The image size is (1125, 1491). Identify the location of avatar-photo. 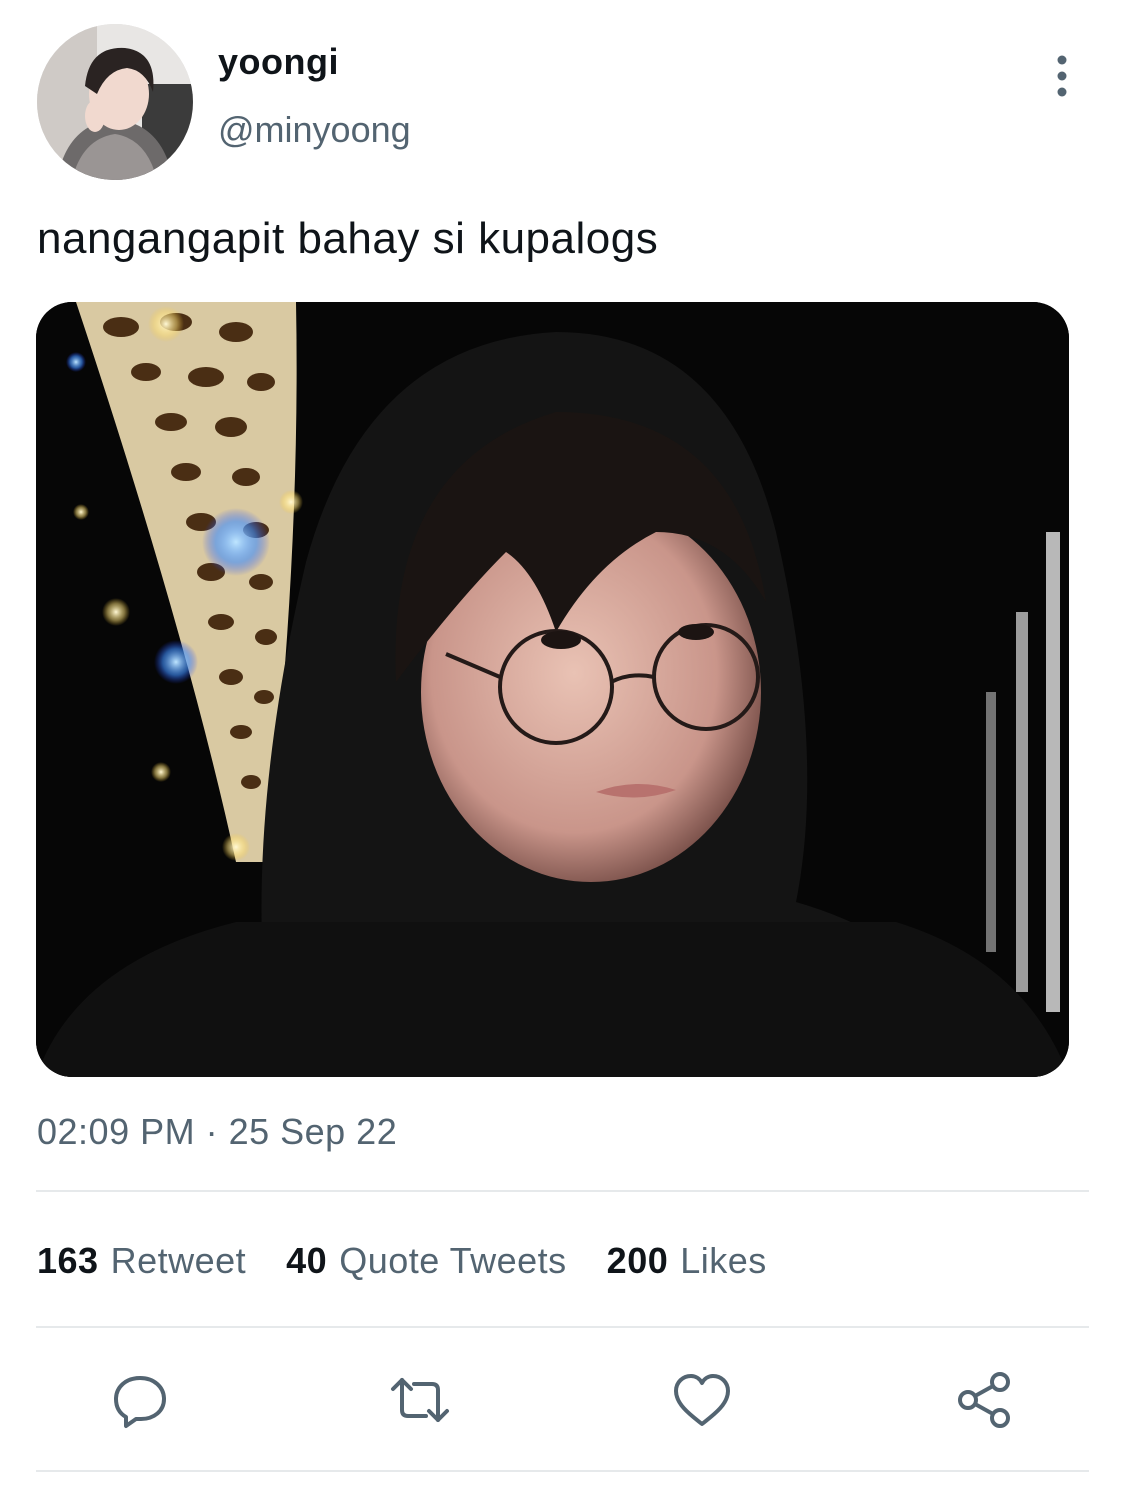
(115, 102).